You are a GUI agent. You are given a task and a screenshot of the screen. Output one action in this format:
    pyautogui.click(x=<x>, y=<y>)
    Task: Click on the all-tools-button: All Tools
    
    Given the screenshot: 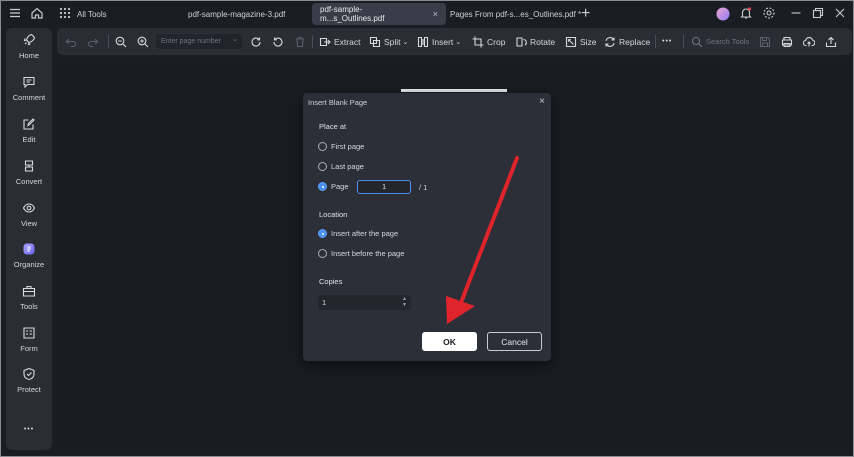 What is the action you would take?
    pyautogui.click(x=92, y=14)
    